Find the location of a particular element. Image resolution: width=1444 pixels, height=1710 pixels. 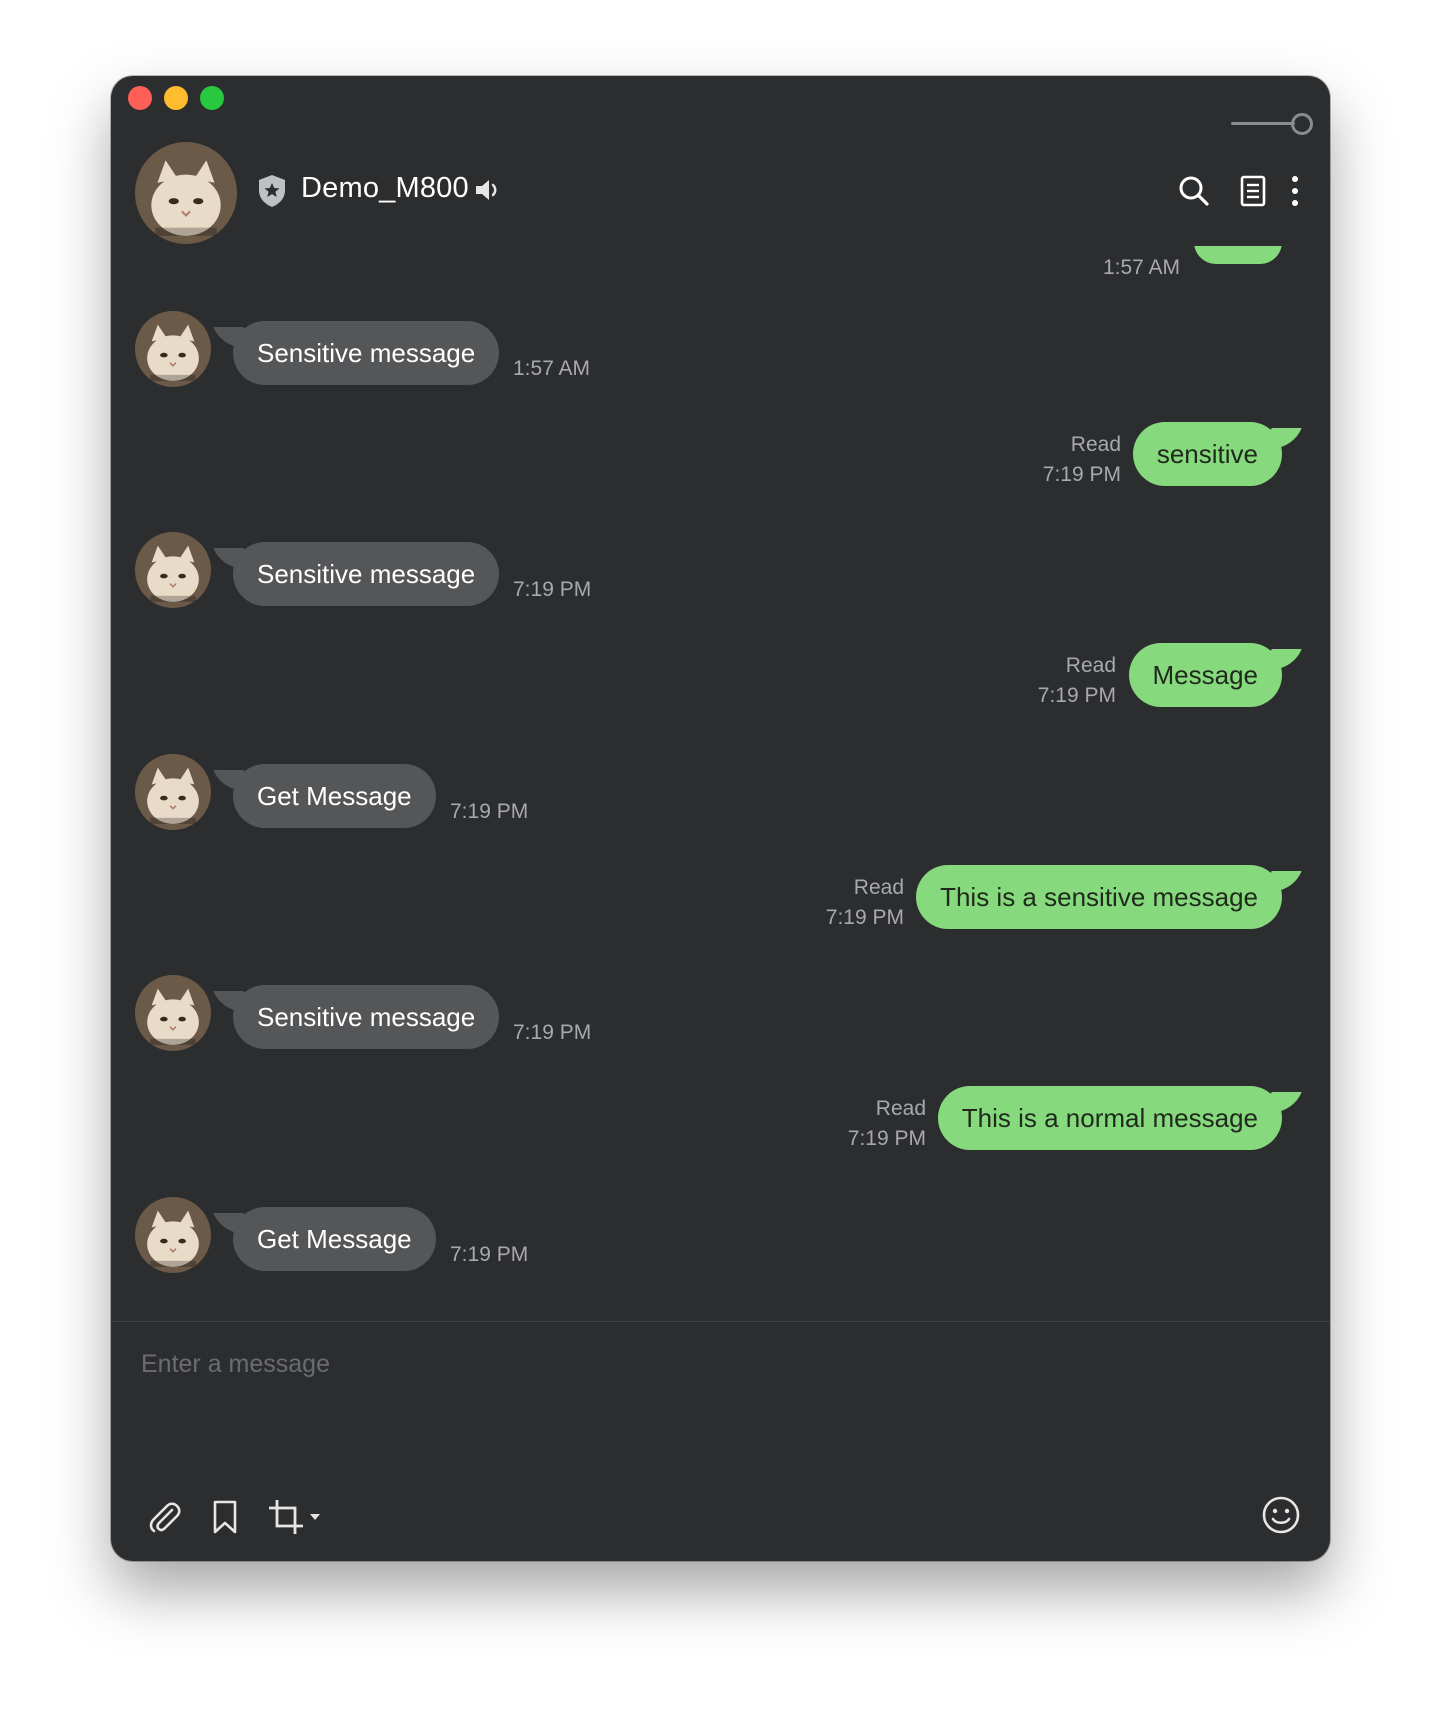

crop-icon is located at coordinates (286, 1517).